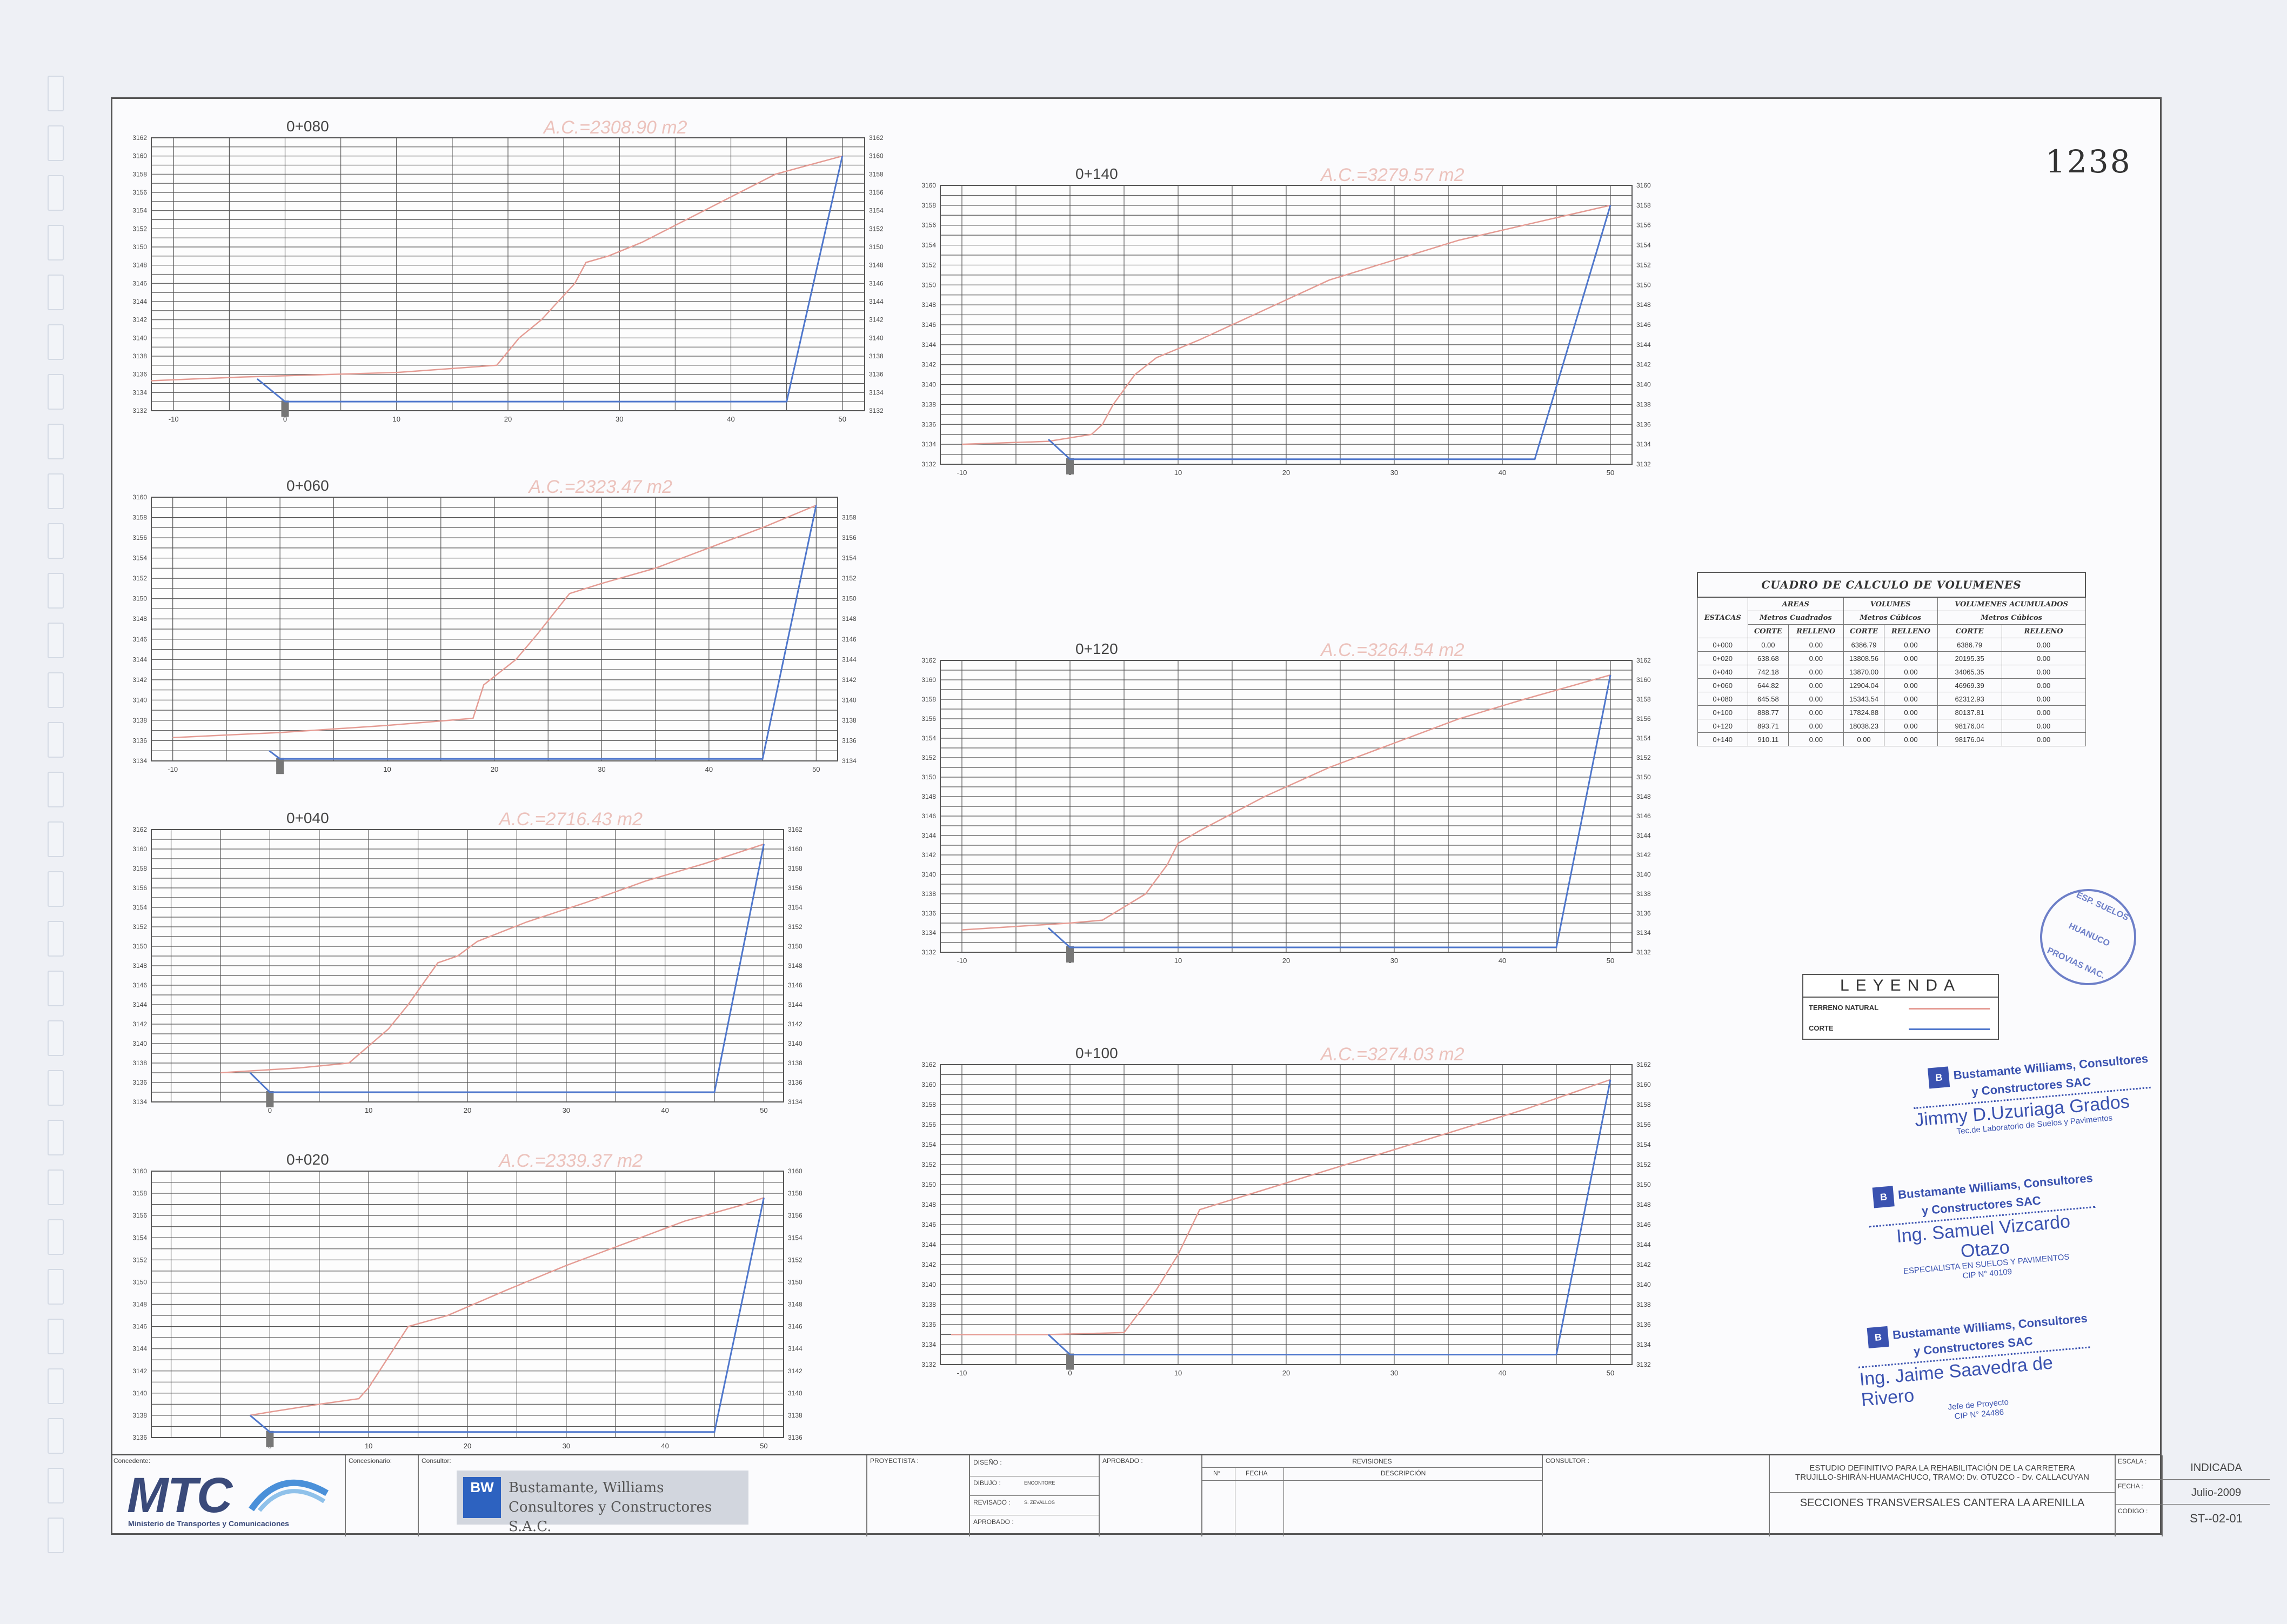  Describe the element at coordinates (928, 1124) in the screenshot. I see `y-tick-left: 3156` at that location.